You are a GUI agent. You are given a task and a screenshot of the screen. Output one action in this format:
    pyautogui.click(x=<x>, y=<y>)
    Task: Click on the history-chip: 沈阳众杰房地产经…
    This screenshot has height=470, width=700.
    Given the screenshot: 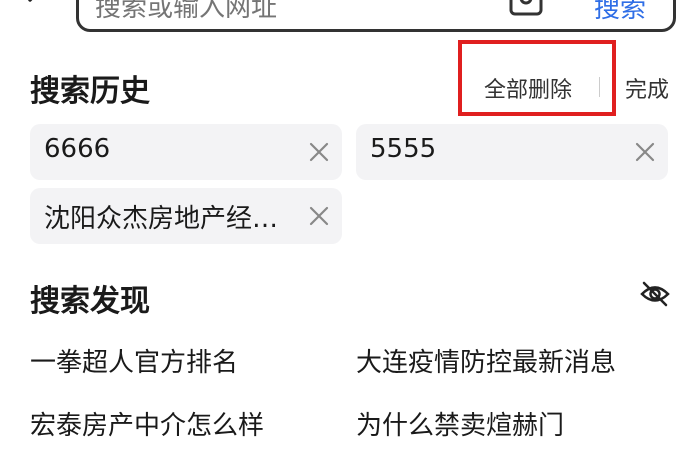 What is the action you would take?
    pyautogui.click(x=186, y=216)
    